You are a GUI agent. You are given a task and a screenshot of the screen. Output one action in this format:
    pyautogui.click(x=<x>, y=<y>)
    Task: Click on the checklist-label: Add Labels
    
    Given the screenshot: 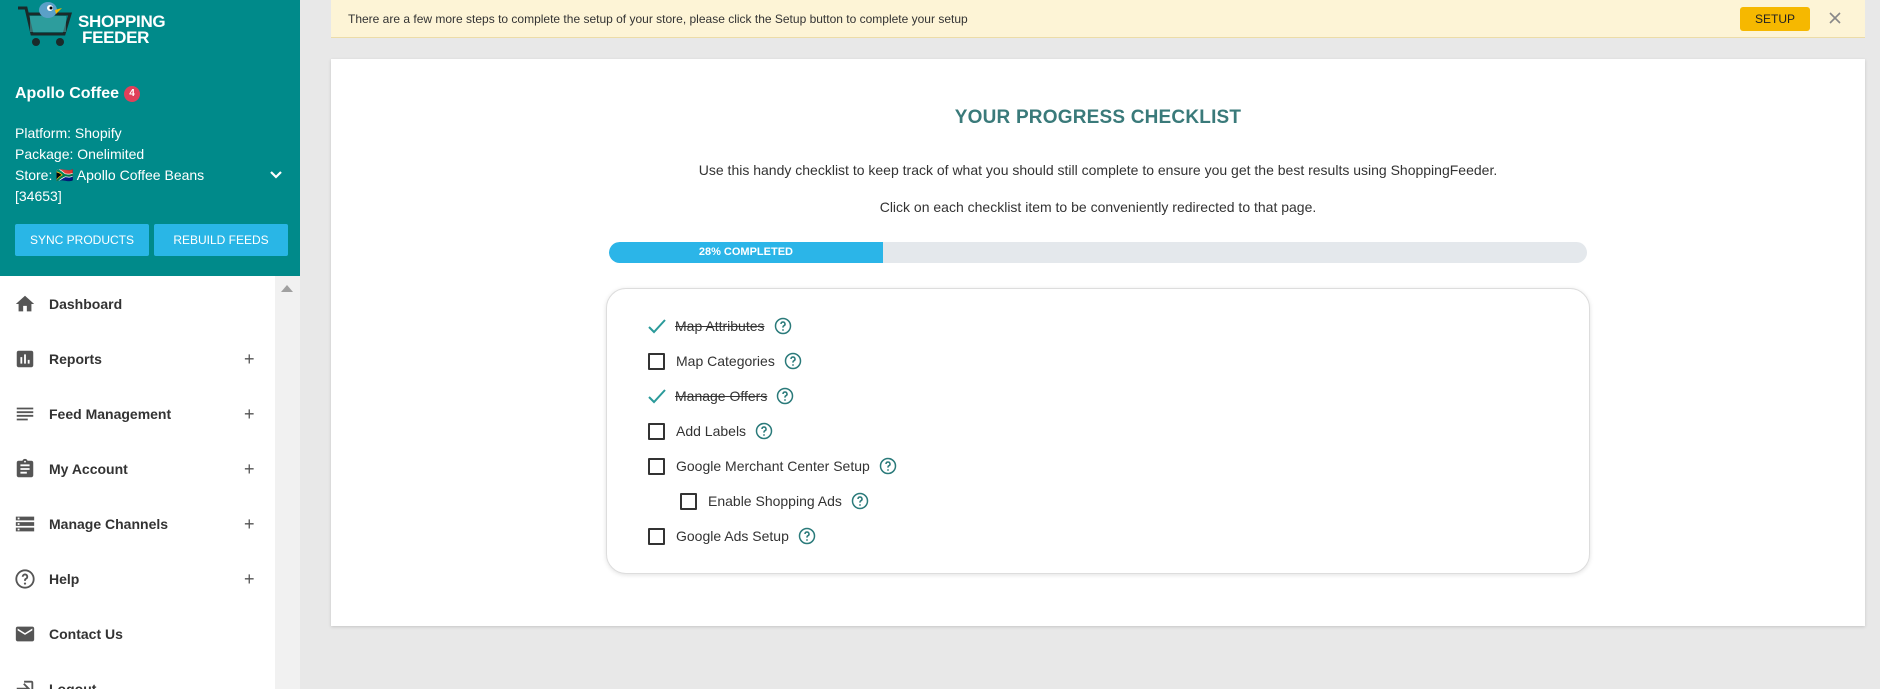 What is the action you would take?
    pyautogui.click(x=711, y=431)
    